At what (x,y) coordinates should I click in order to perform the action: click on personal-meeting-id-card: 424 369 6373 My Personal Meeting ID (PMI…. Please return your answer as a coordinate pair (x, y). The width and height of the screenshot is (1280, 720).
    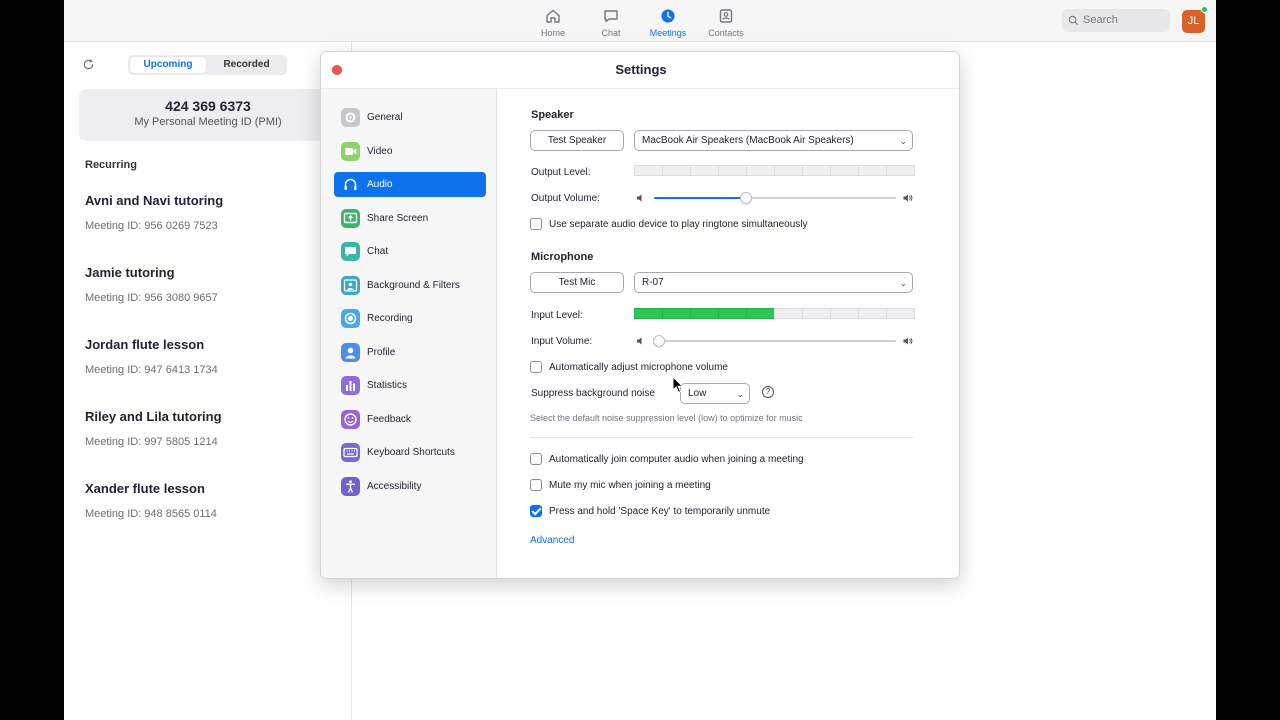
    Looking at the image, I should click on (208, 115).